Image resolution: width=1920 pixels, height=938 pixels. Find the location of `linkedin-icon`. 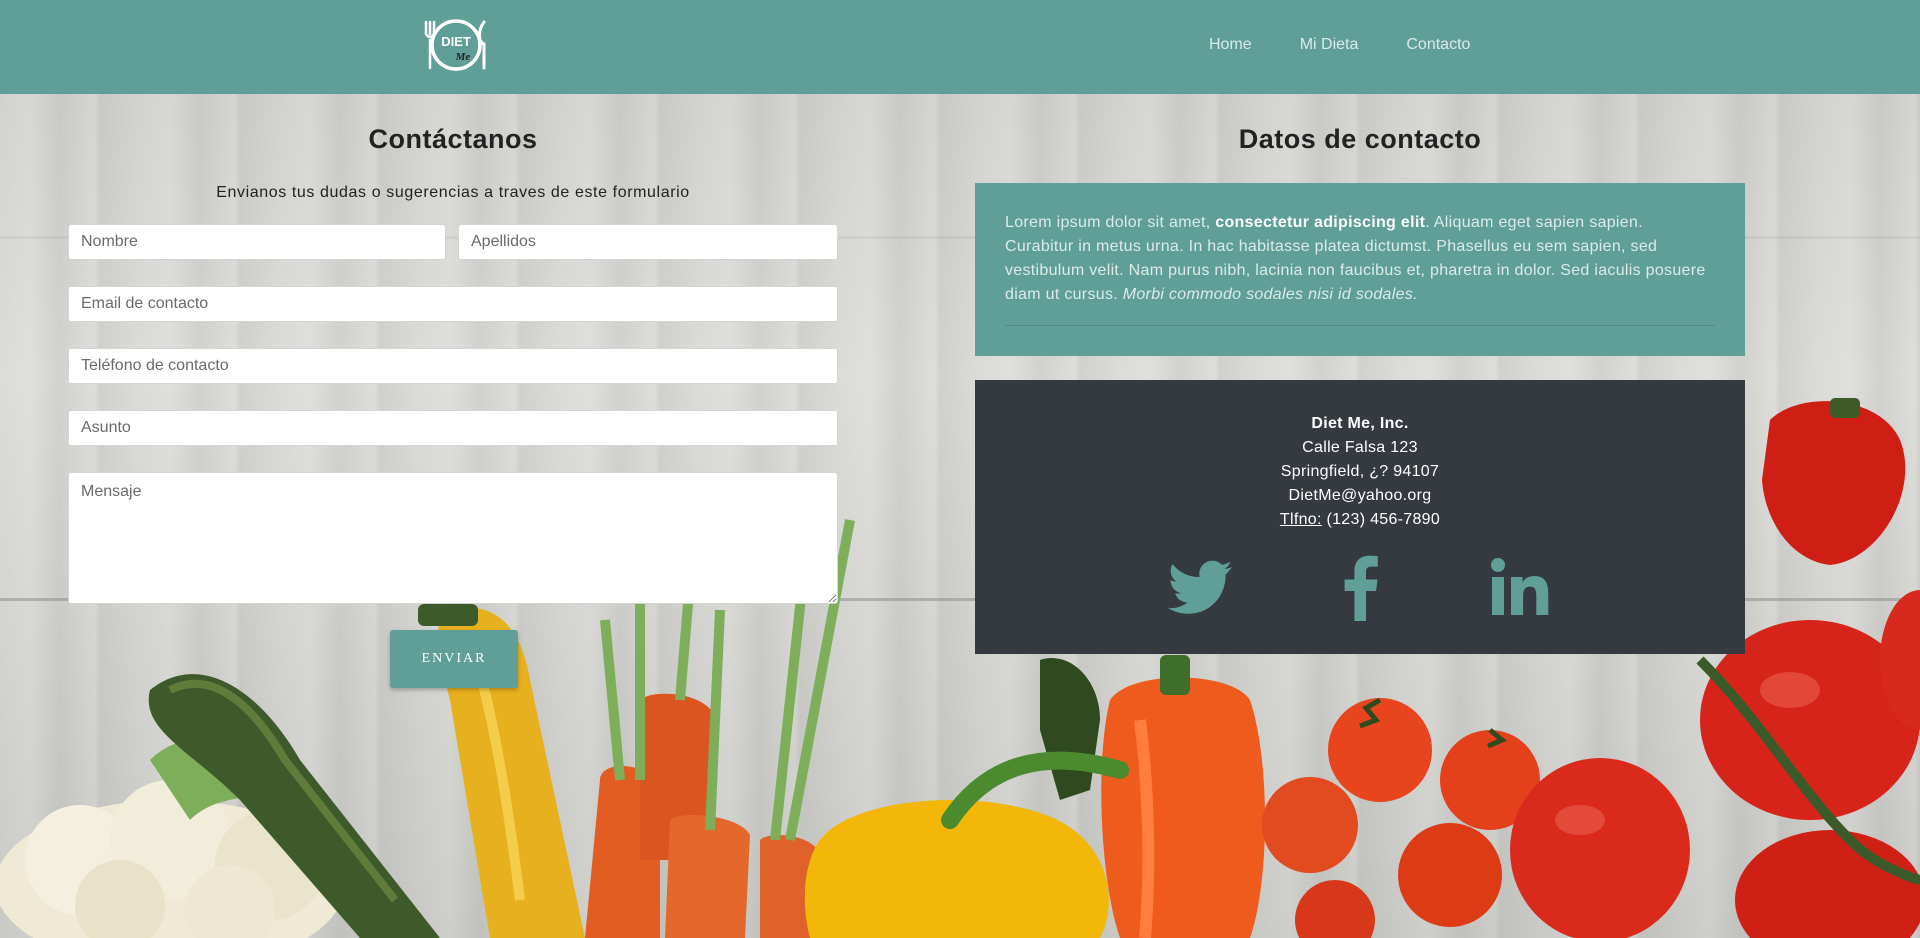

linkedin-icon is located at coordinates (1520, 587).